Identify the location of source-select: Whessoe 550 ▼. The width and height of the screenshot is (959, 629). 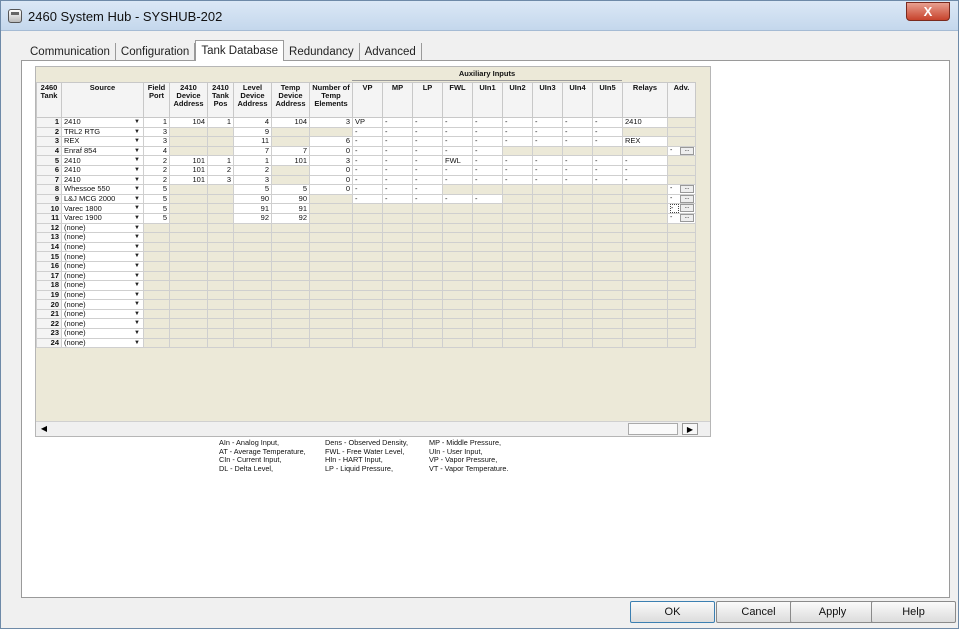
(102, 189).